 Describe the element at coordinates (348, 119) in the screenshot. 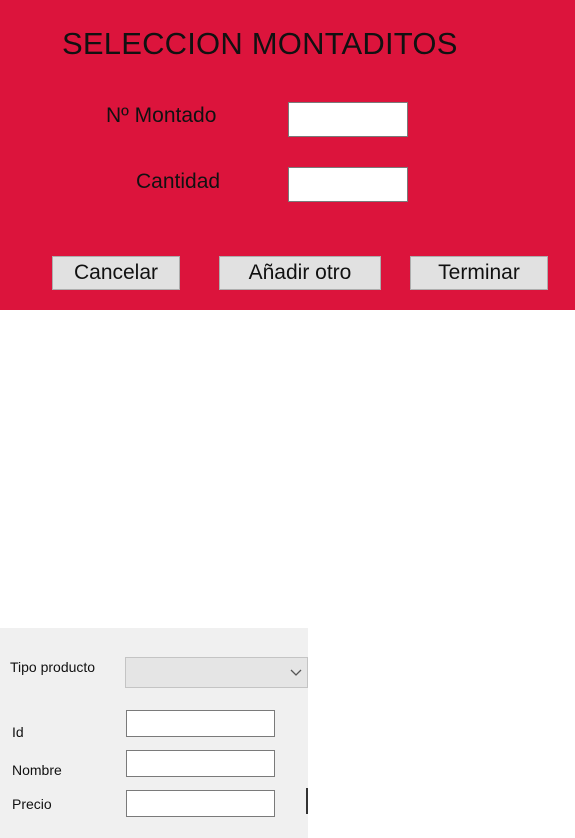

I see `montado-number-input` at that location.